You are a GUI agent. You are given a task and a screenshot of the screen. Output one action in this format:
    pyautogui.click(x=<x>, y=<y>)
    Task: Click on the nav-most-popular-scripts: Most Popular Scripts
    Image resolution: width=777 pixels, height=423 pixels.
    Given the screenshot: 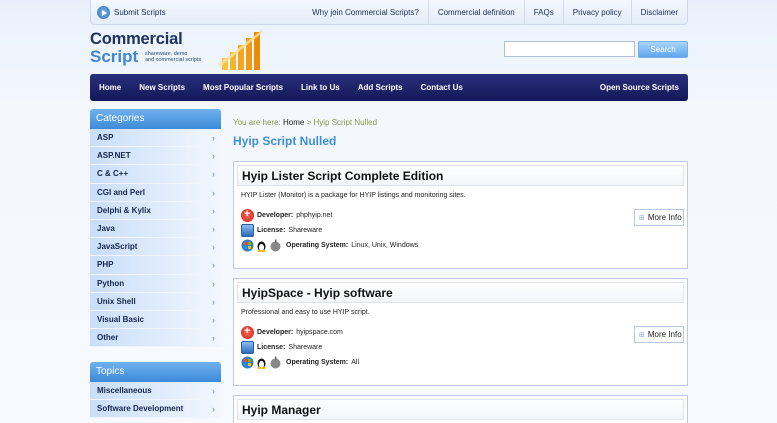 What is the action you would take?
    pyautogui.click(x=243, y=87)
    